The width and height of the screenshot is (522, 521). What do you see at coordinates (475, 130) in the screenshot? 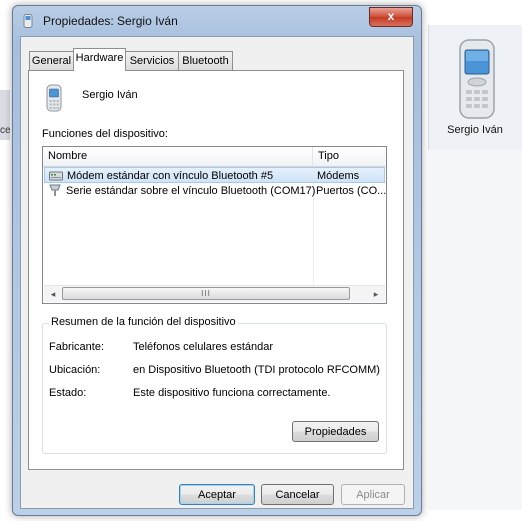
I see `desktop-phone-label: Sergio Iván` at bounding box center [475, 130].